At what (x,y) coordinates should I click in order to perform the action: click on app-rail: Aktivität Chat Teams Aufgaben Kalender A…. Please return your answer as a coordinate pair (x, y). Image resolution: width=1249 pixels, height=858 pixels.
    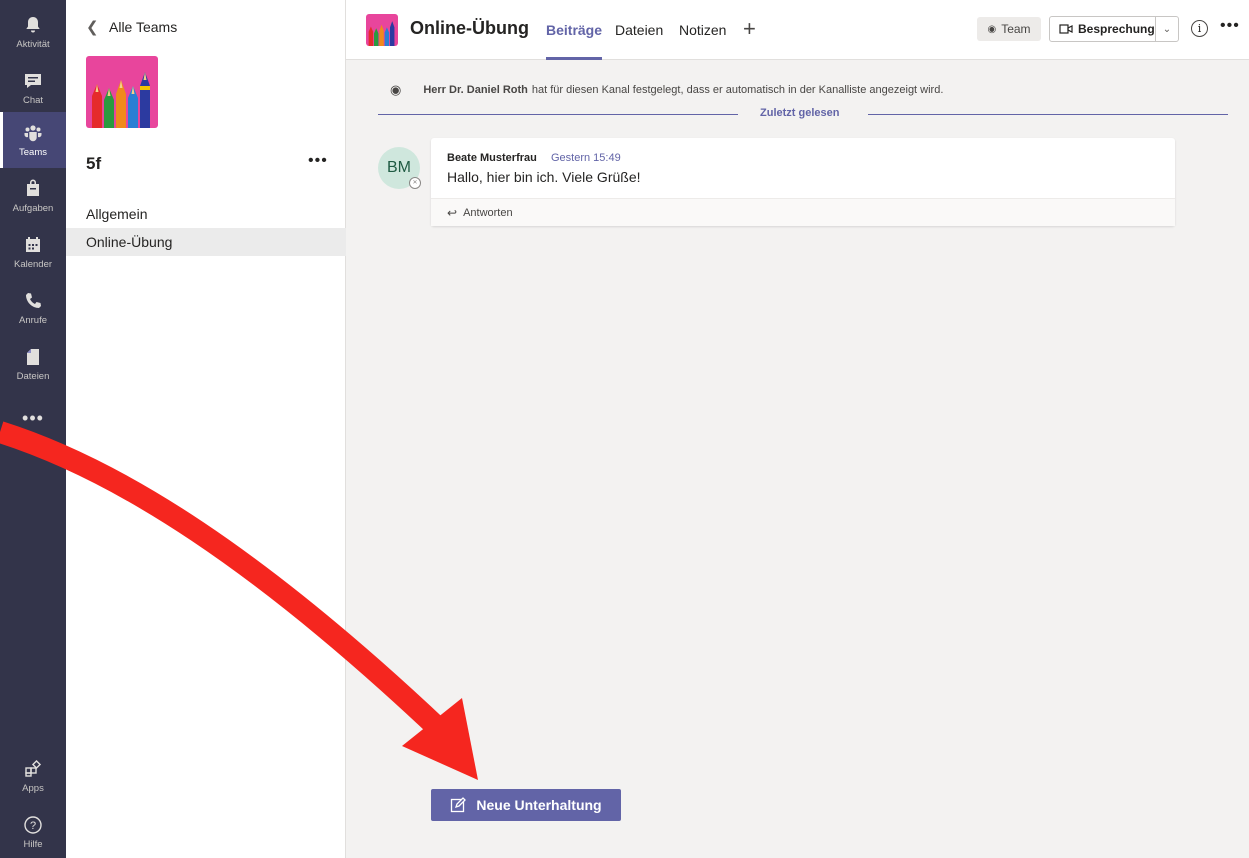
    Looking at the image, I should click on (33, 429).